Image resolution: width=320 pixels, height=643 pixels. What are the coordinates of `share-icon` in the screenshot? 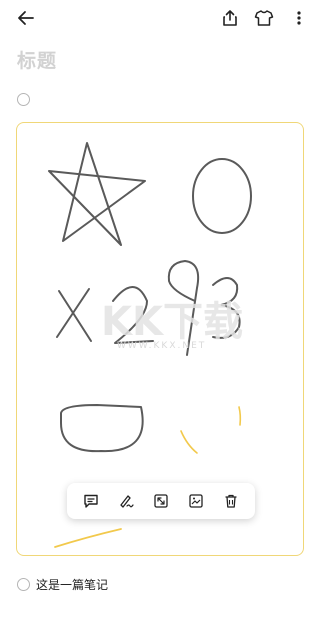 It's located at (230, 18).